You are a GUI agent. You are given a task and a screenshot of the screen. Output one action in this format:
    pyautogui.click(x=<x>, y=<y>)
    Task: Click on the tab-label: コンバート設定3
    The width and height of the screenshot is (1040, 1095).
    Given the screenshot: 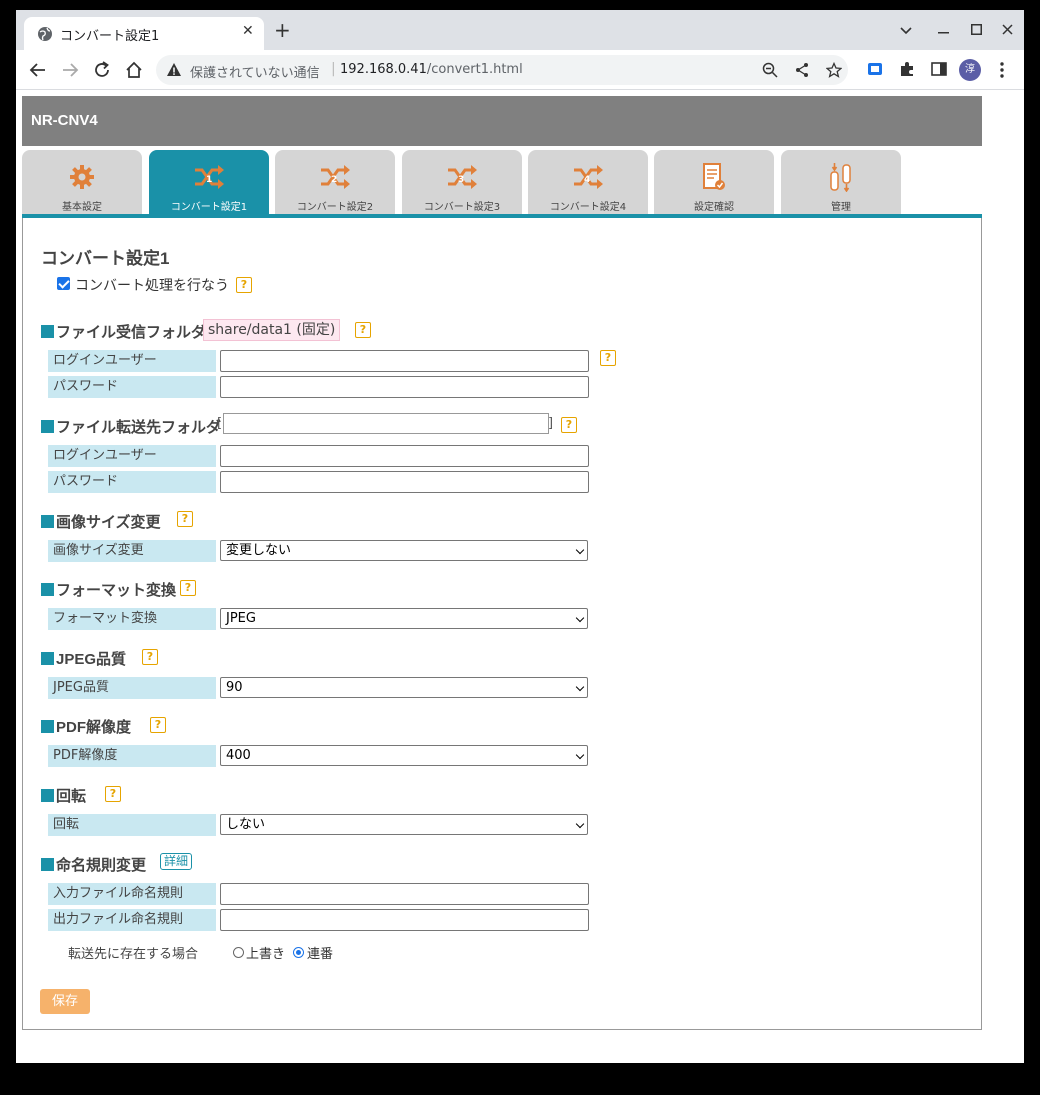 What is the action you would take?
    pyautogui.click(x=462, y=207)
    